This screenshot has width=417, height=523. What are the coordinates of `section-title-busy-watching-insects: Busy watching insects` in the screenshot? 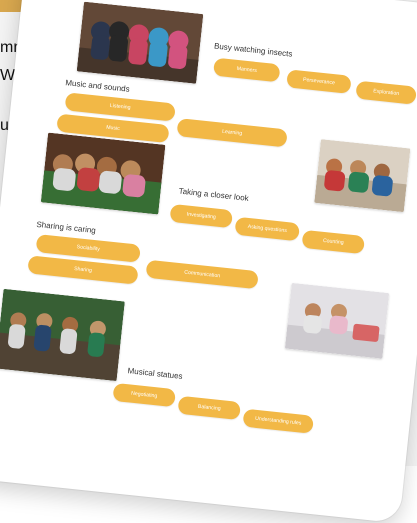 It's located at (253, 50).